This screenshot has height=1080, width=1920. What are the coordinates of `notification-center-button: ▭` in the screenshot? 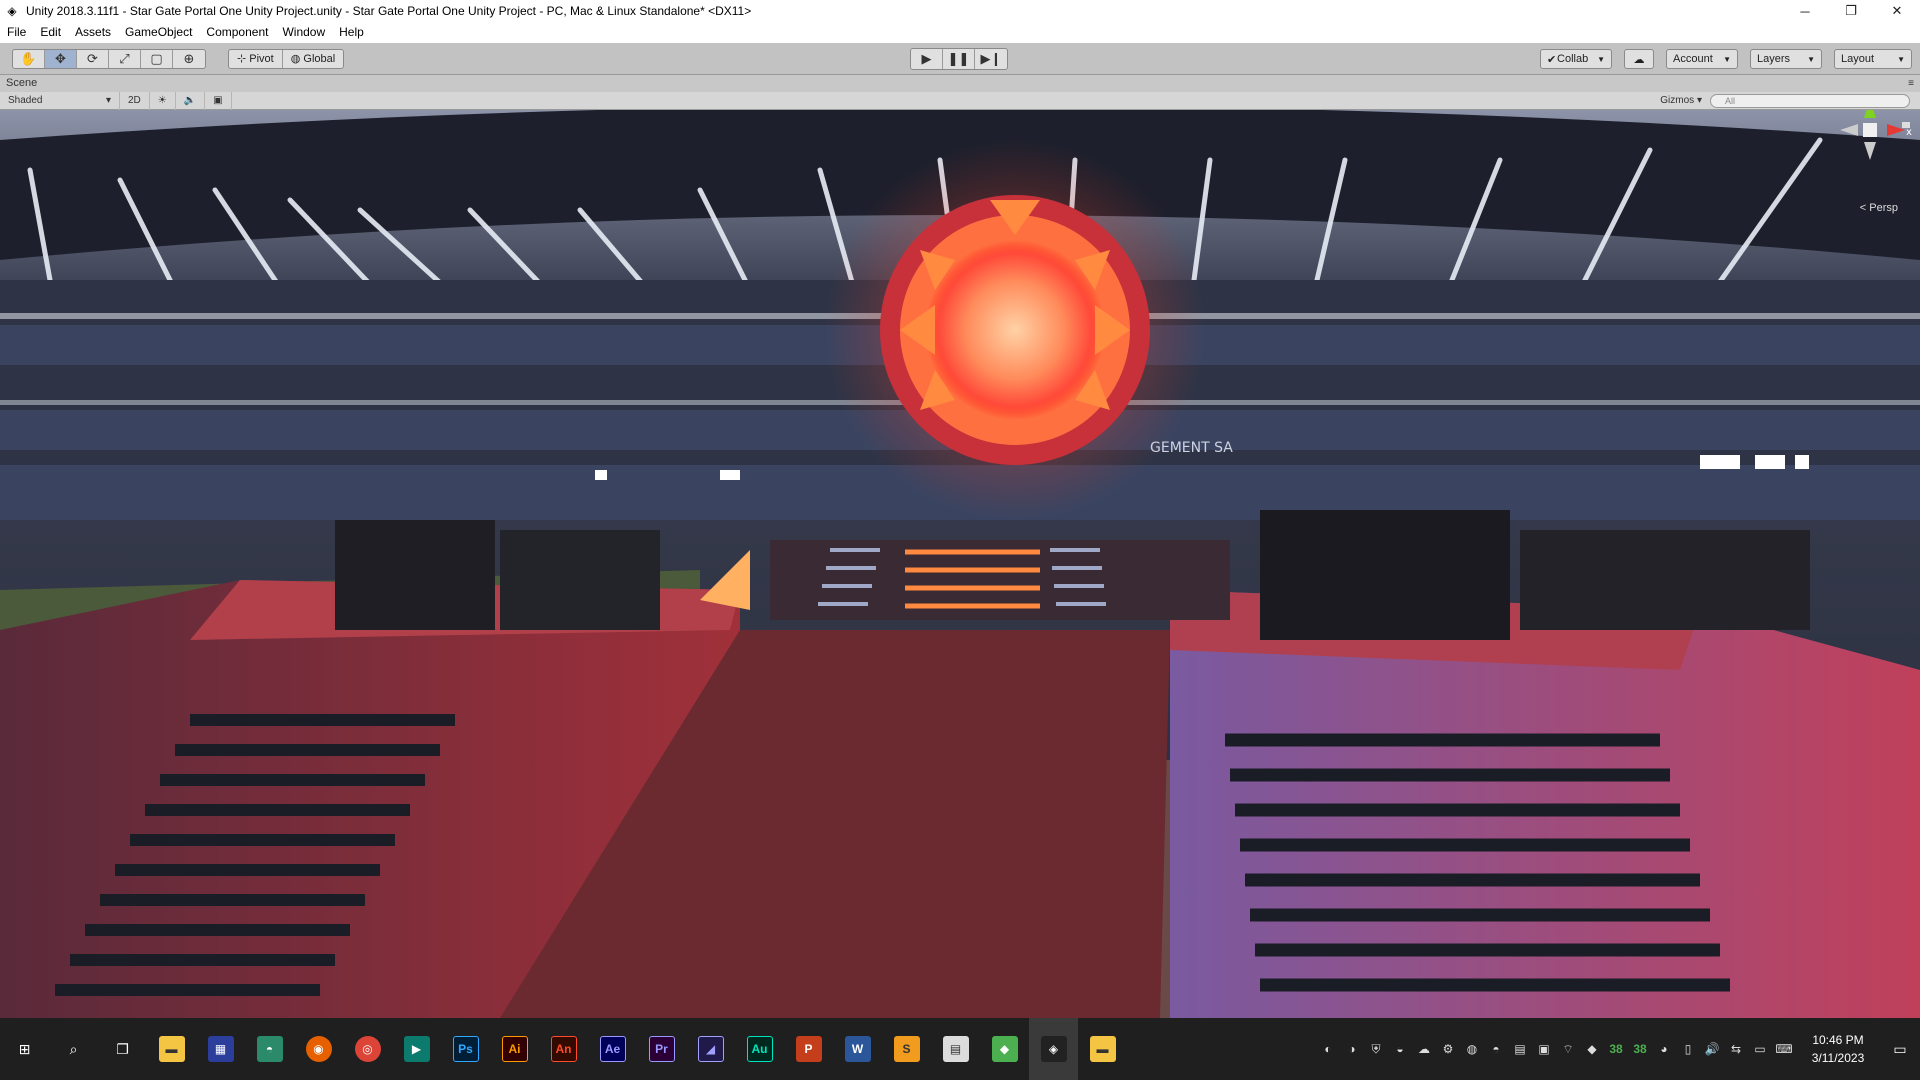 It's located at (1900, 1049).